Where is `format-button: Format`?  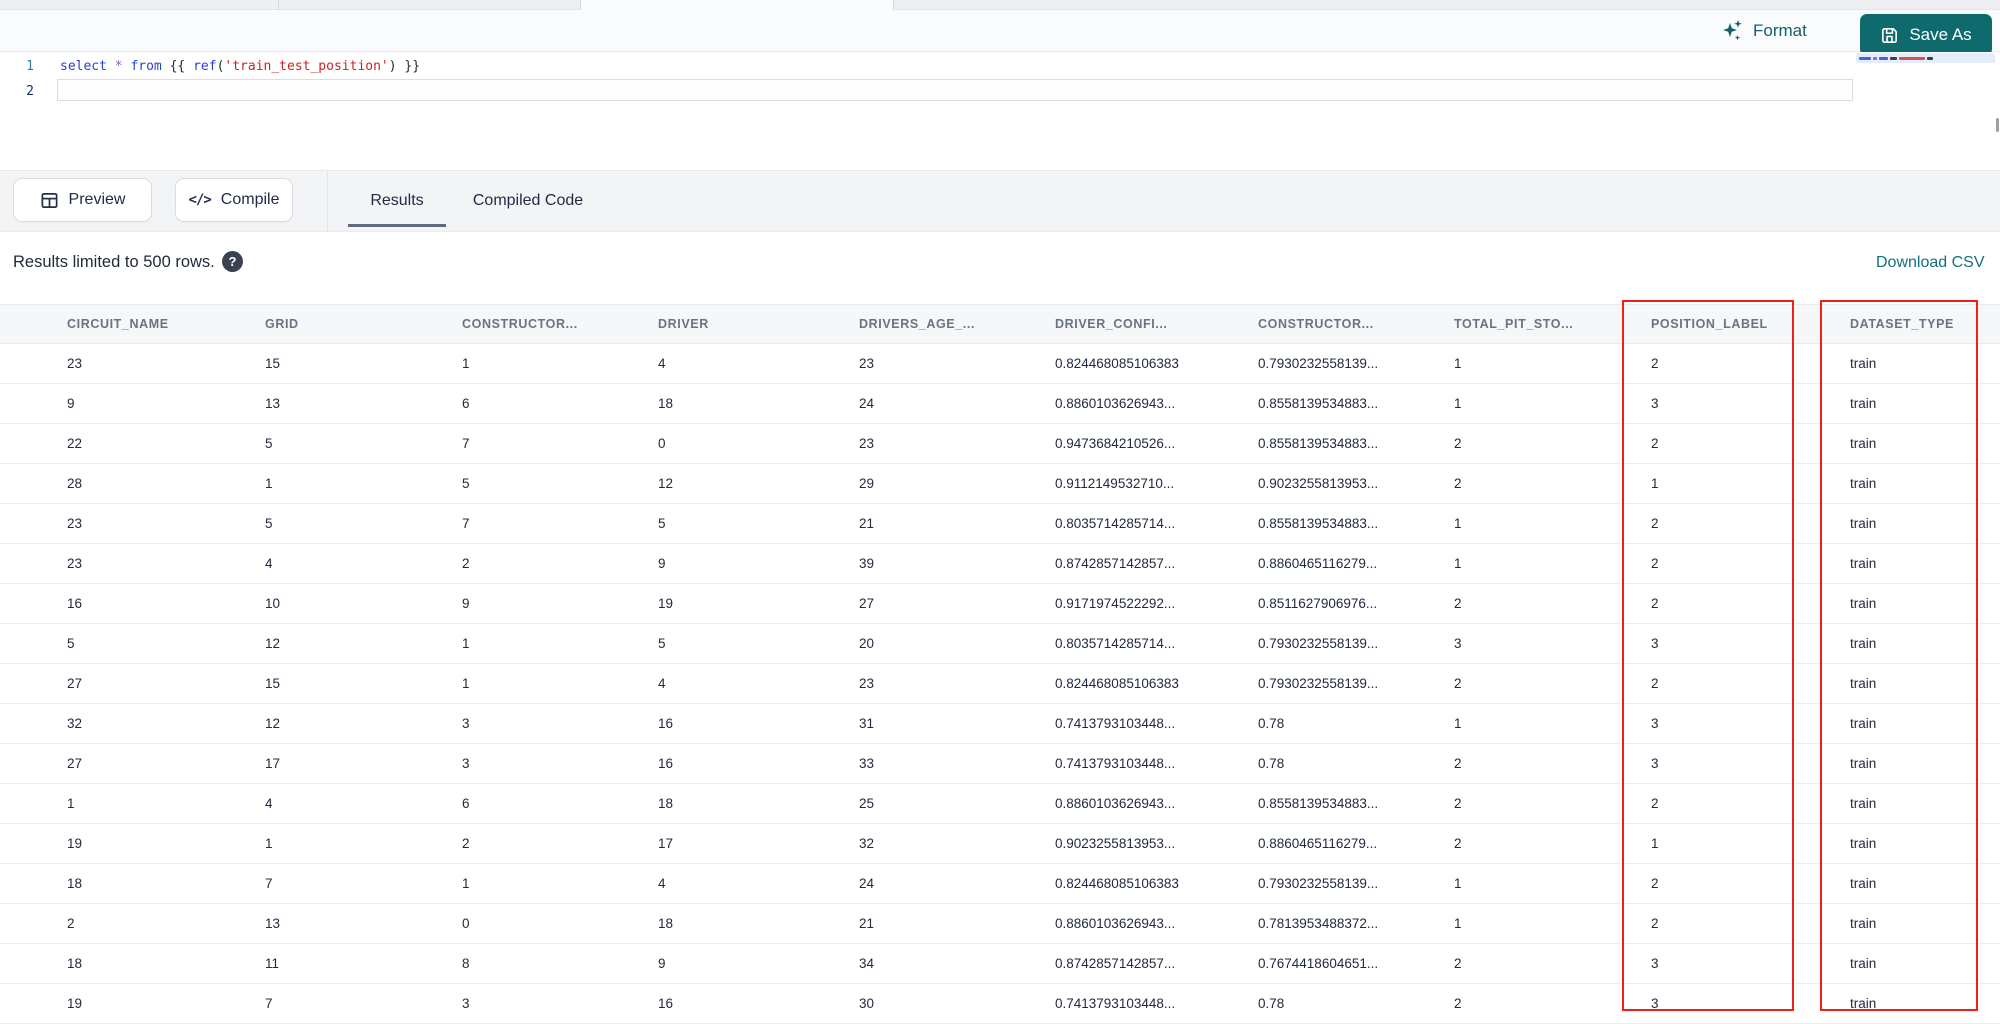 format-button: Format is located at coordinates (1764, 31).